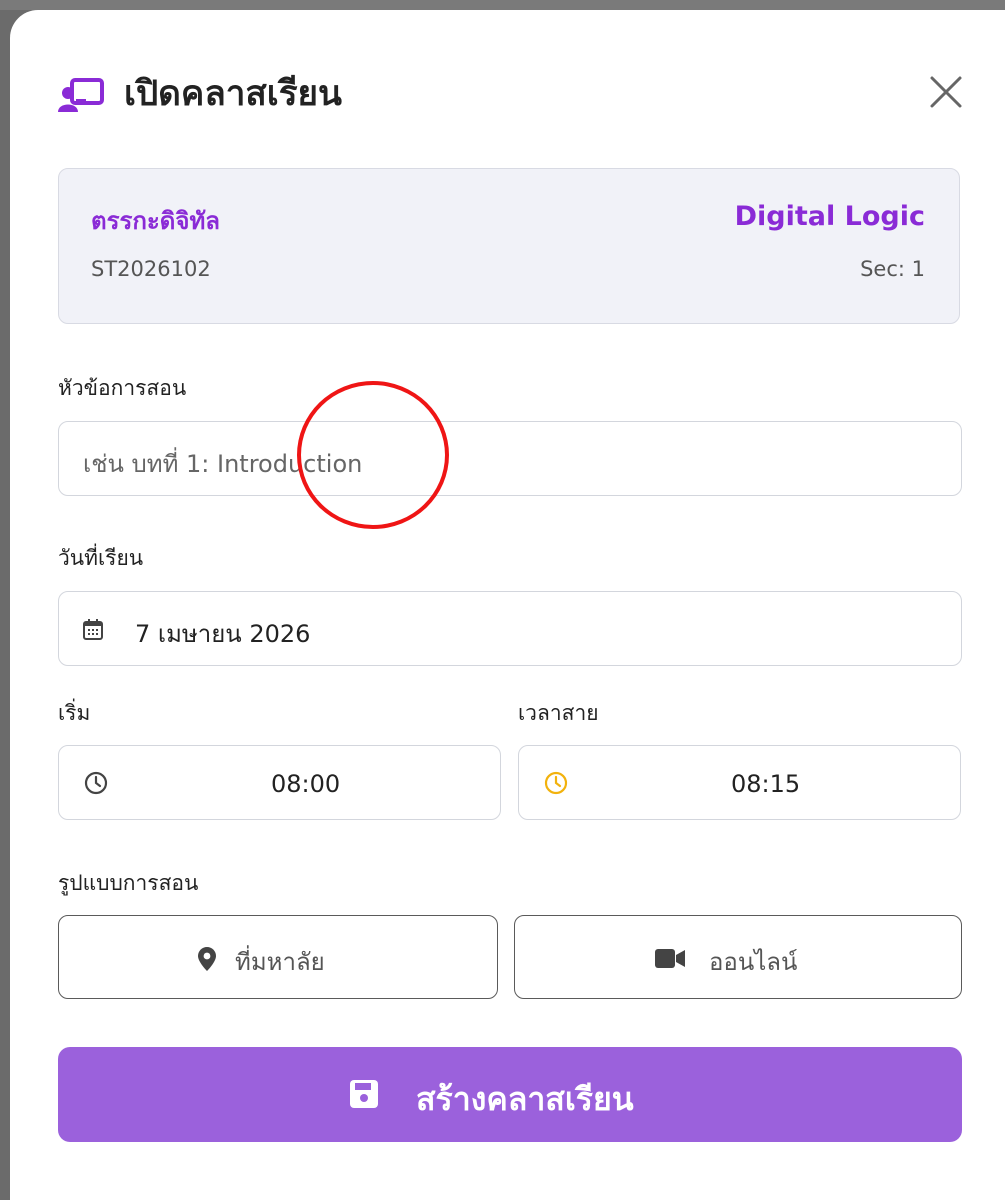 The image size is (1005, 1200). Describe the element at coordinates (223, 464) in the screenshot. I see `topic-placeholder: เช่น บทที่ 1: Introduction` at that location.